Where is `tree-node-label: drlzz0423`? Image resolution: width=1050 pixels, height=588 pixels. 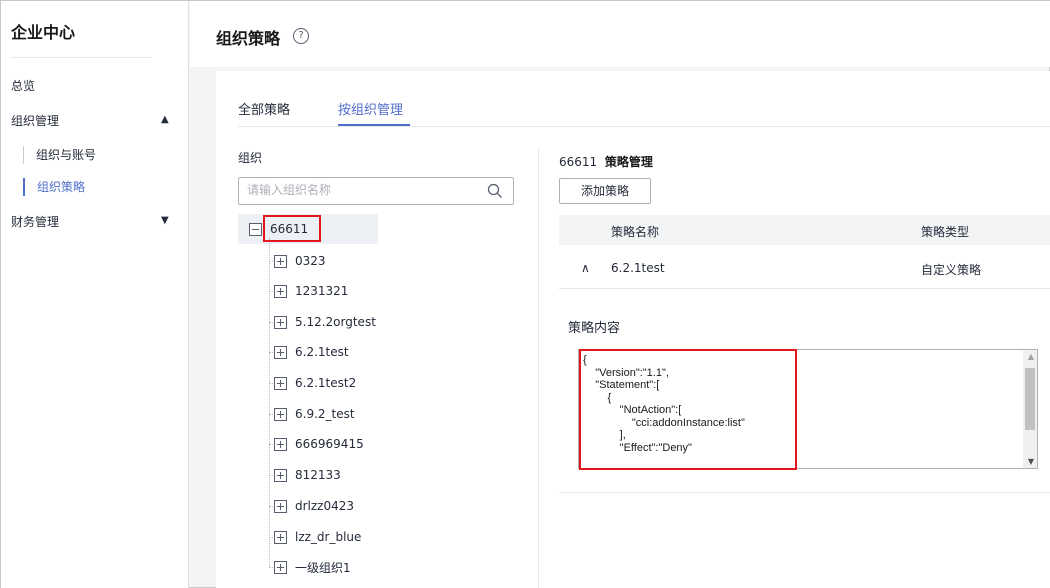
tree-node-label: drlzz0423 is located at coordinates (324, 506).